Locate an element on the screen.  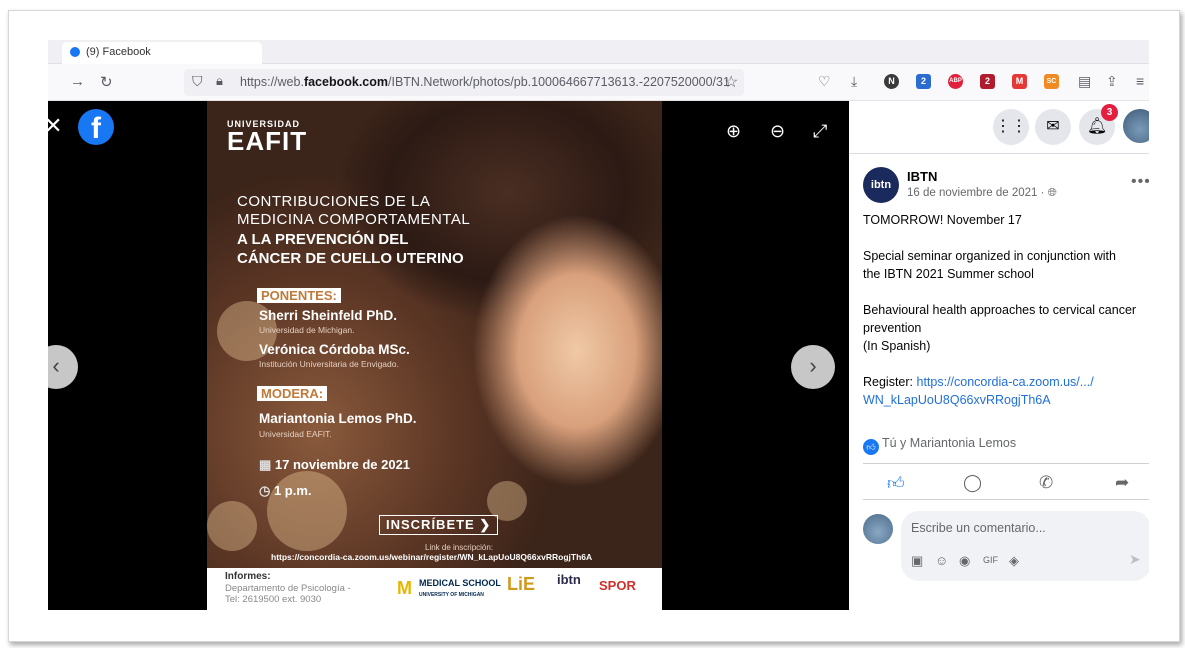
comment-input: Escribe un comentario... ▣ ☺ ◉ GIF ◈ ➤ is located at coordinates (1025, 546).